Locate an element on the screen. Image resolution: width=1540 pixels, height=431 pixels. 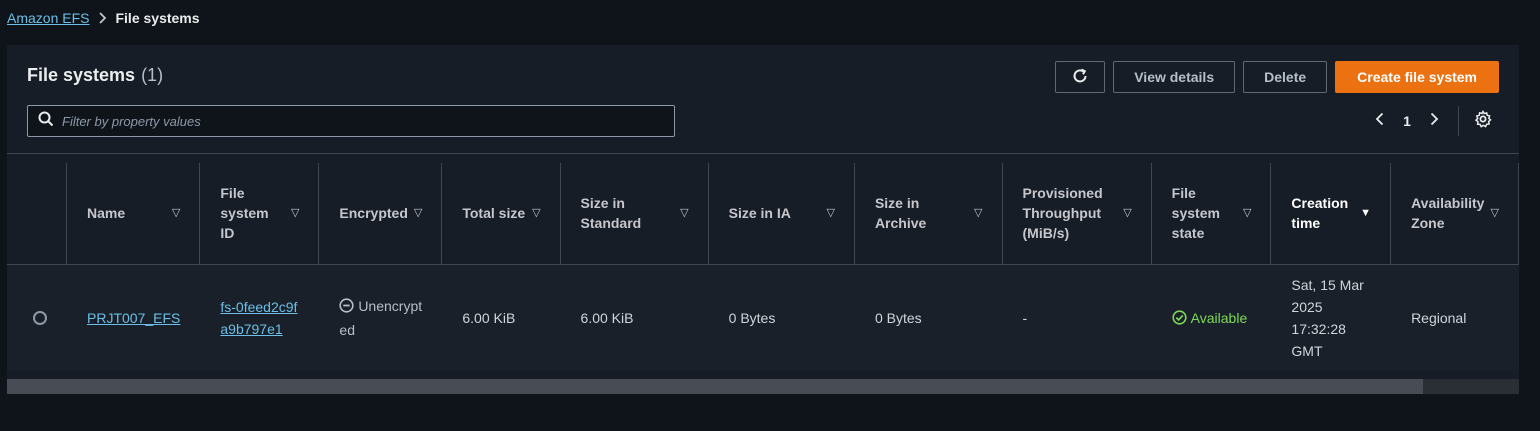
create-file-system-button: Create file system is located at coordinates (1417, 77).